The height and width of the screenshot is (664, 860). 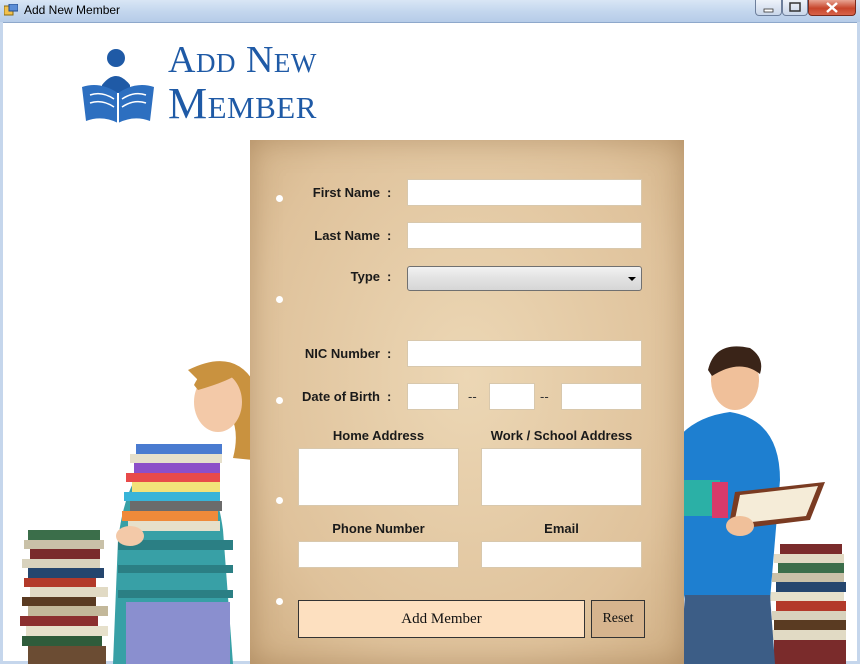 What do you see at coordinates (441, 619) in the screenshot?
I see `add-member-button: Add Member` at bounding box center [441, 619].